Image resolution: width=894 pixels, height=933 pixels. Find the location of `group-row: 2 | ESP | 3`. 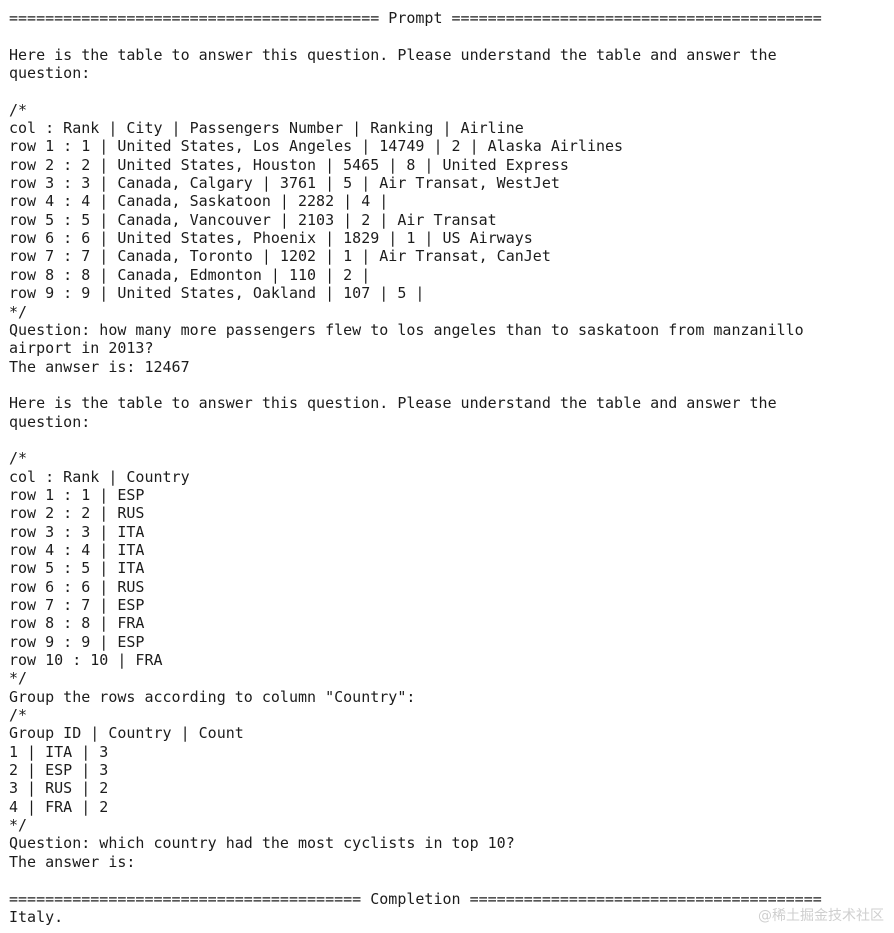

group-row: 2 | ESP | 3 is located at coordinates (59, 770).